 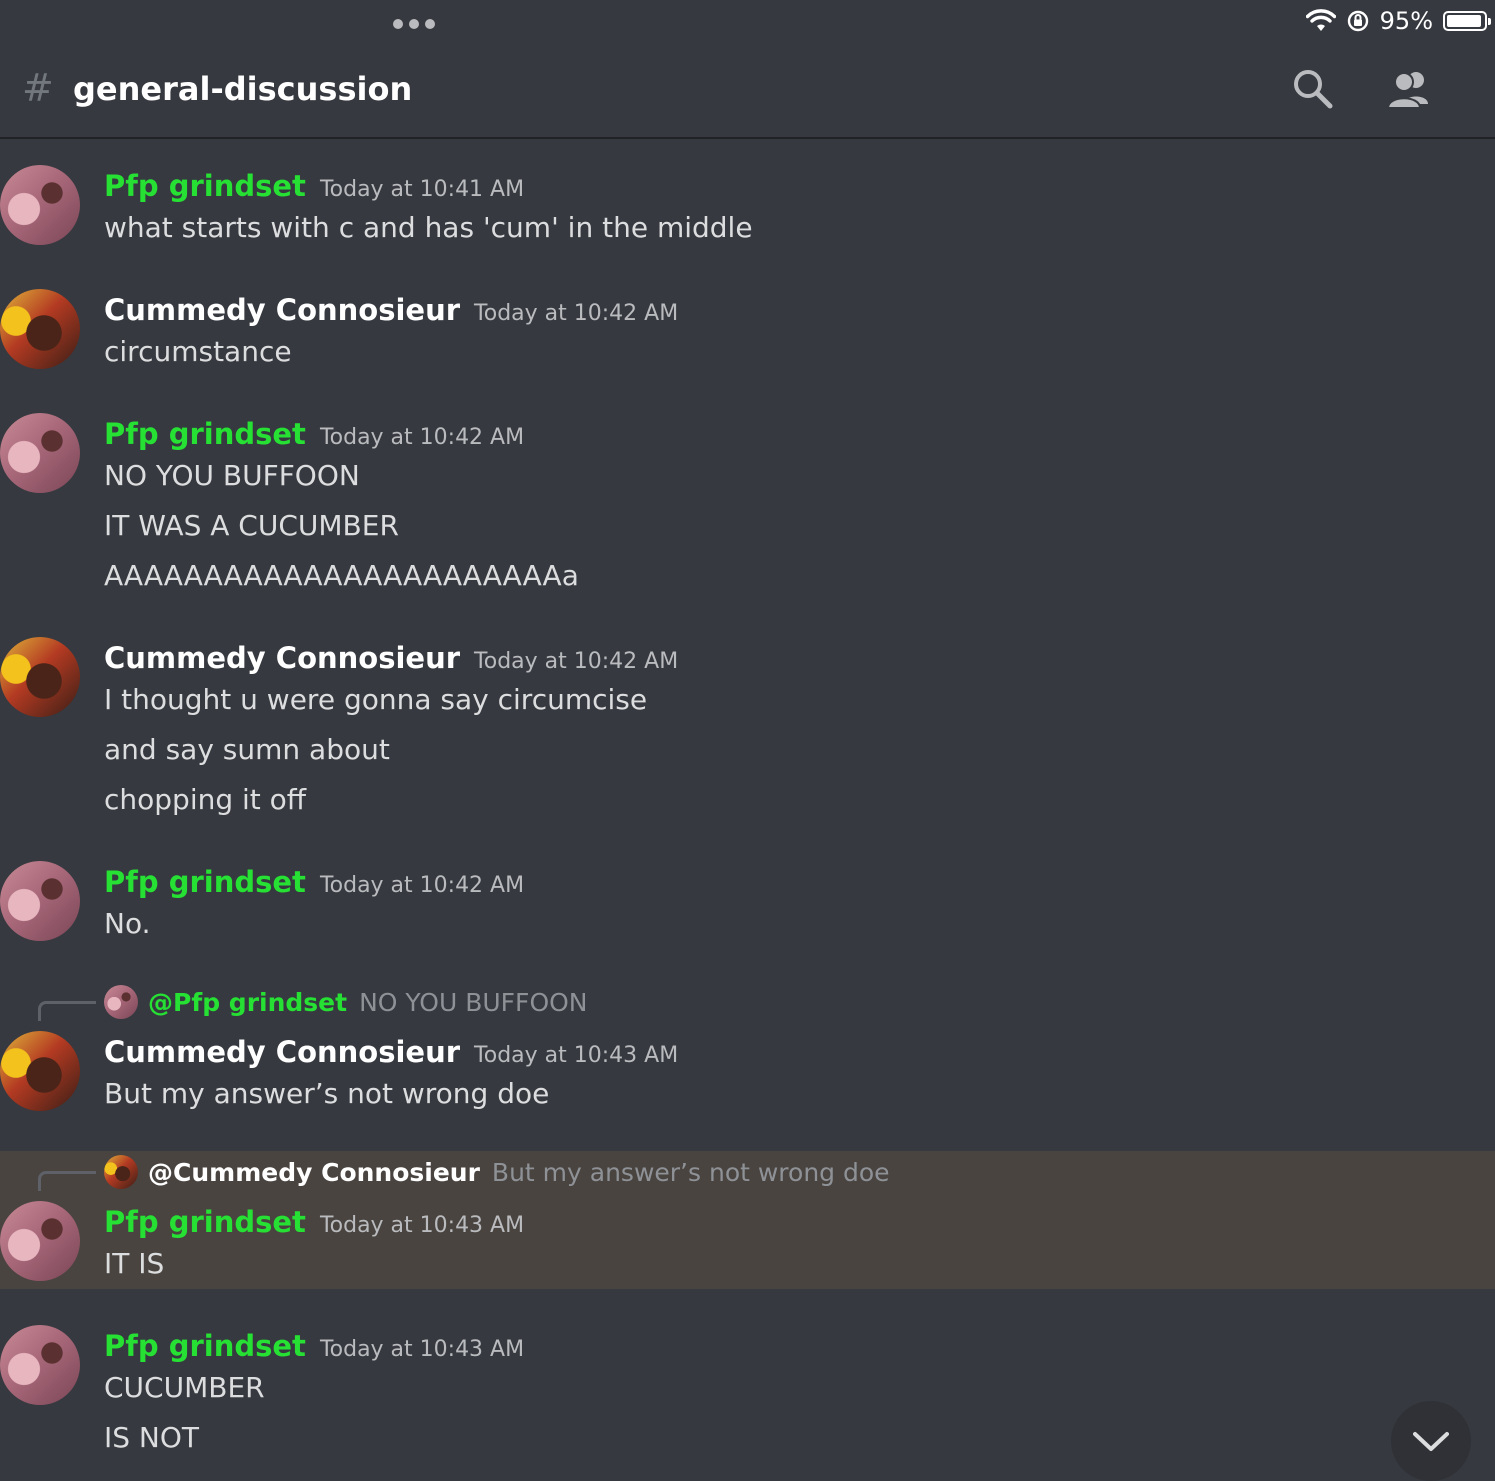 What do you see at coordinates (134, 1263) in the screenshot?
I see `message-line: IT IS` at bounding box center [134, 1263].